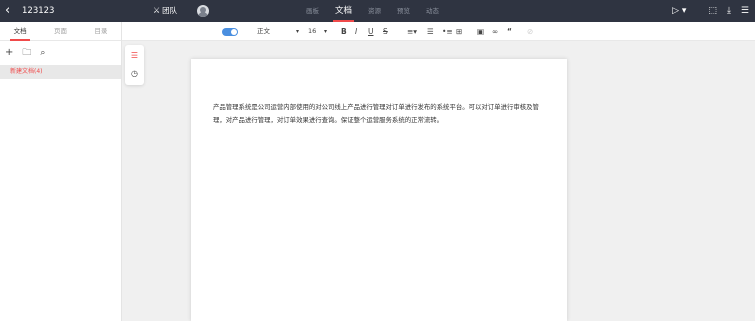 Image resolution: width=755 pixels, height=321 pixels. Describe the element at coordinates (430, 31) in the screenshot. I see `ordered-list-icon: ☰` at that location.